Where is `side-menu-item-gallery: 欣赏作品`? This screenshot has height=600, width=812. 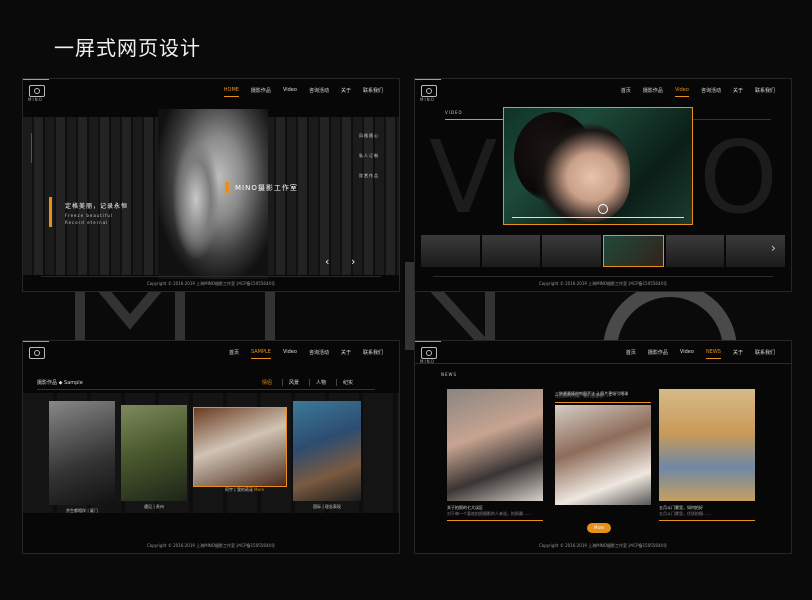 side-menu-item-gallery: 欣赏作品 is located at coordinates (369, 176).